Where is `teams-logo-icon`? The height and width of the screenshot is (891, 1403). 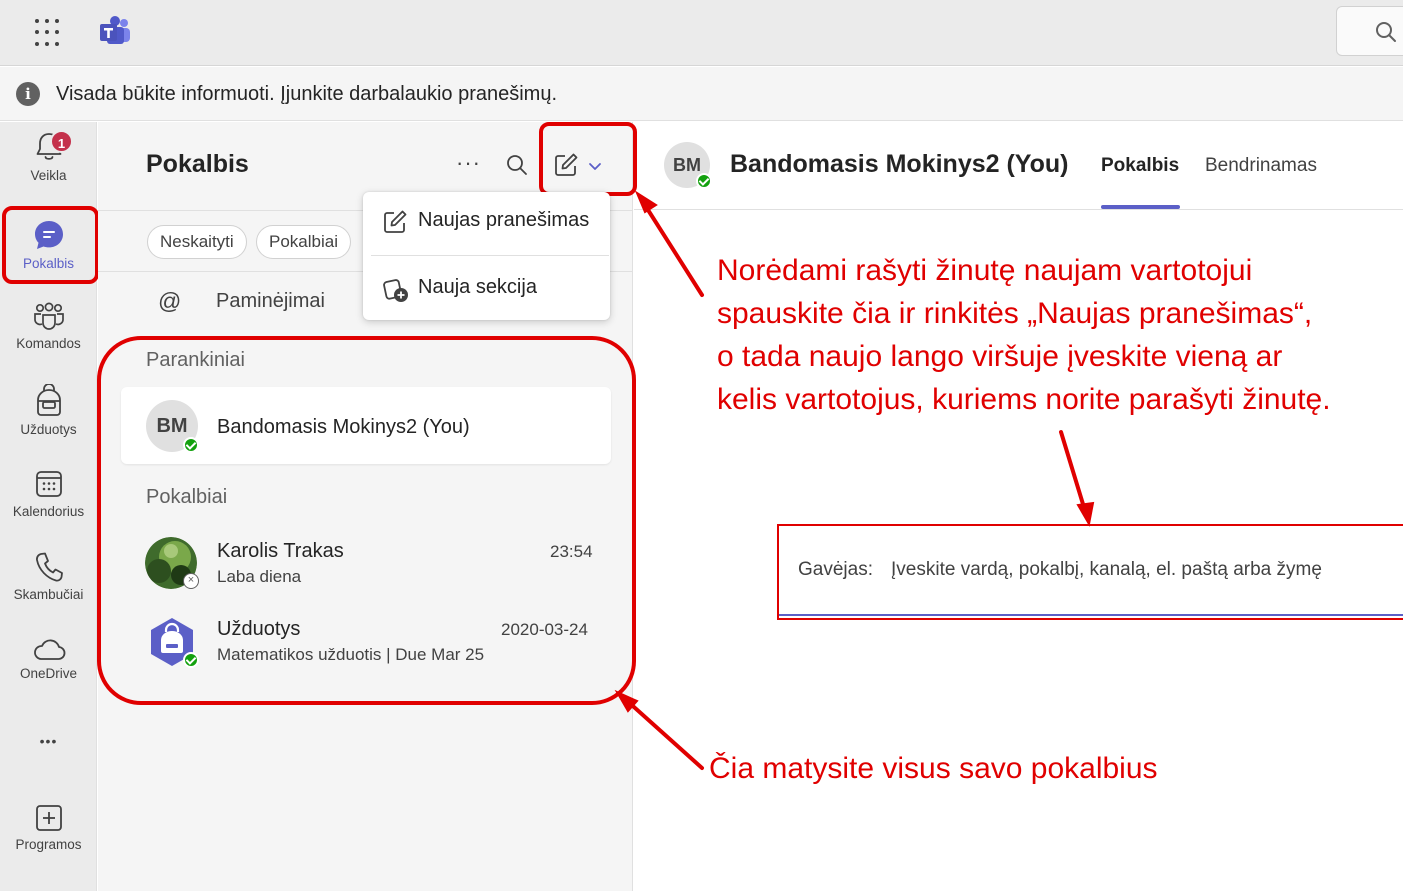
teams-logo-icon is located at coordinates (115, 30).